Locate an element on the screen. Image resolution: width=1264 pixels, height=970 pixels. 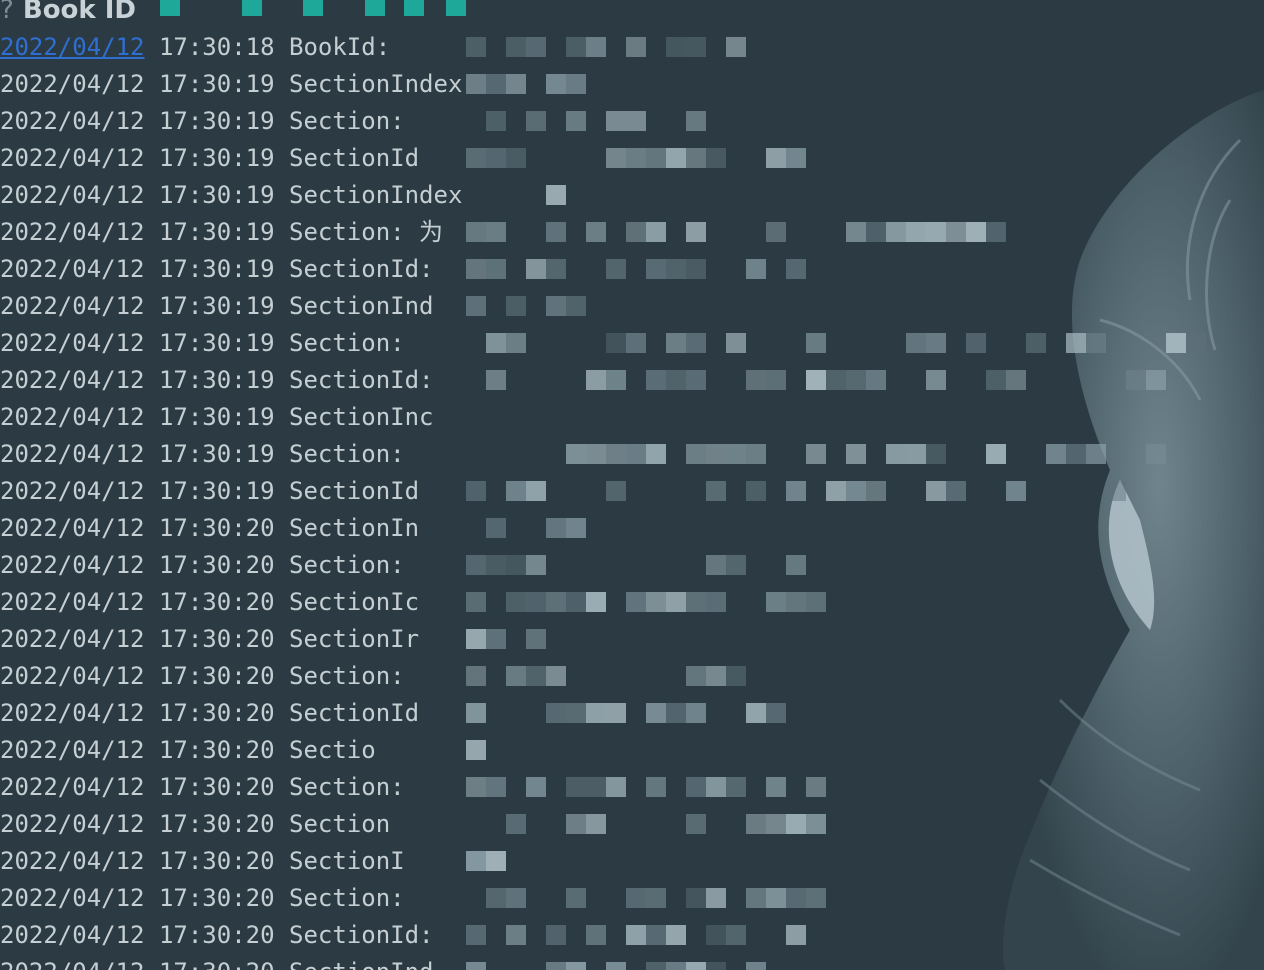
log-line: 2022/04/12 17:30:20 SectionIn is located at coordinates (231, 528).